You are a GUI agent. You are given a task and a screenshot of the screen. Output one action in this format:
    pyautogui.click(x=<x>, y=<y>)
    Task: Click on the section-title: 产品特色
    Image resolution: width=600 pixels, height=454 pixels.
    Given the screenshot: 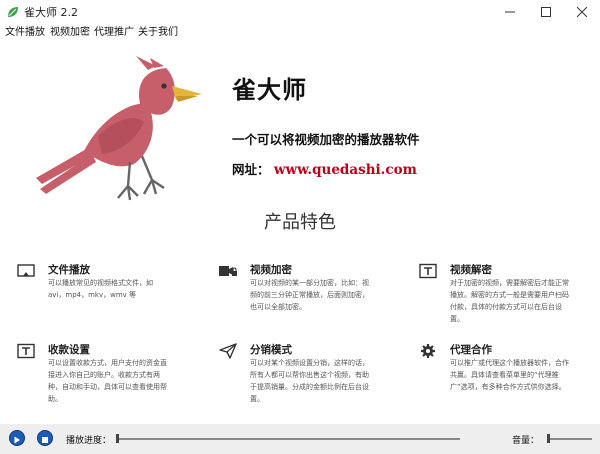 What is the action you would take?
    pyautogui.click(x=300, y=222)
    